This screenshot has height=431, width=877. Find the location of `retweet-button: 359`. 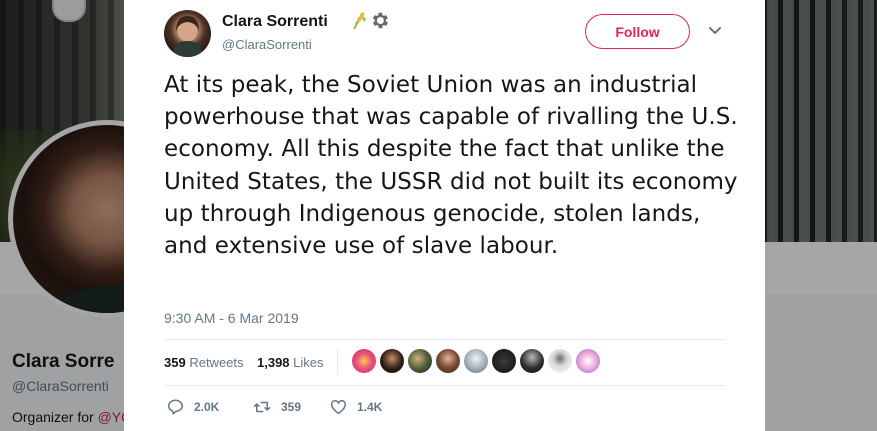

retweet-button: 359 is located at coordinates (276, 407).